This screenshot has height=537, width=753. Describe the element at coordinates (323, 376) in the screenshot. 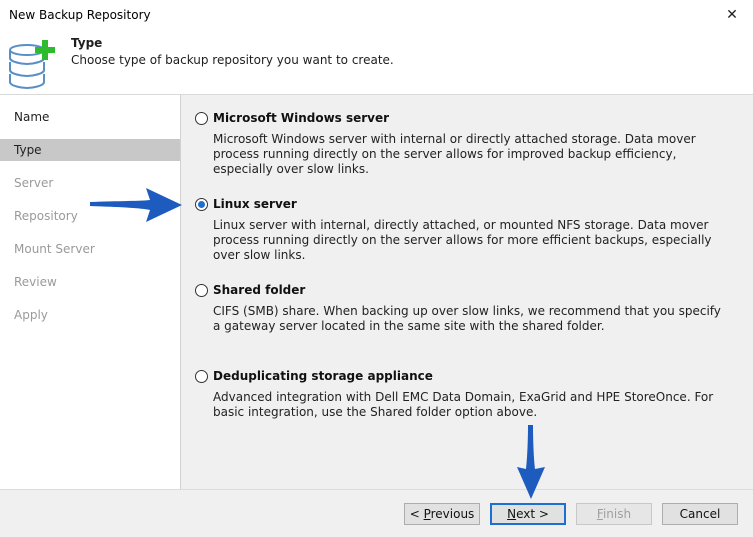

I see `dedup-appliance-title: Deduplicating storage appliance` at that location.